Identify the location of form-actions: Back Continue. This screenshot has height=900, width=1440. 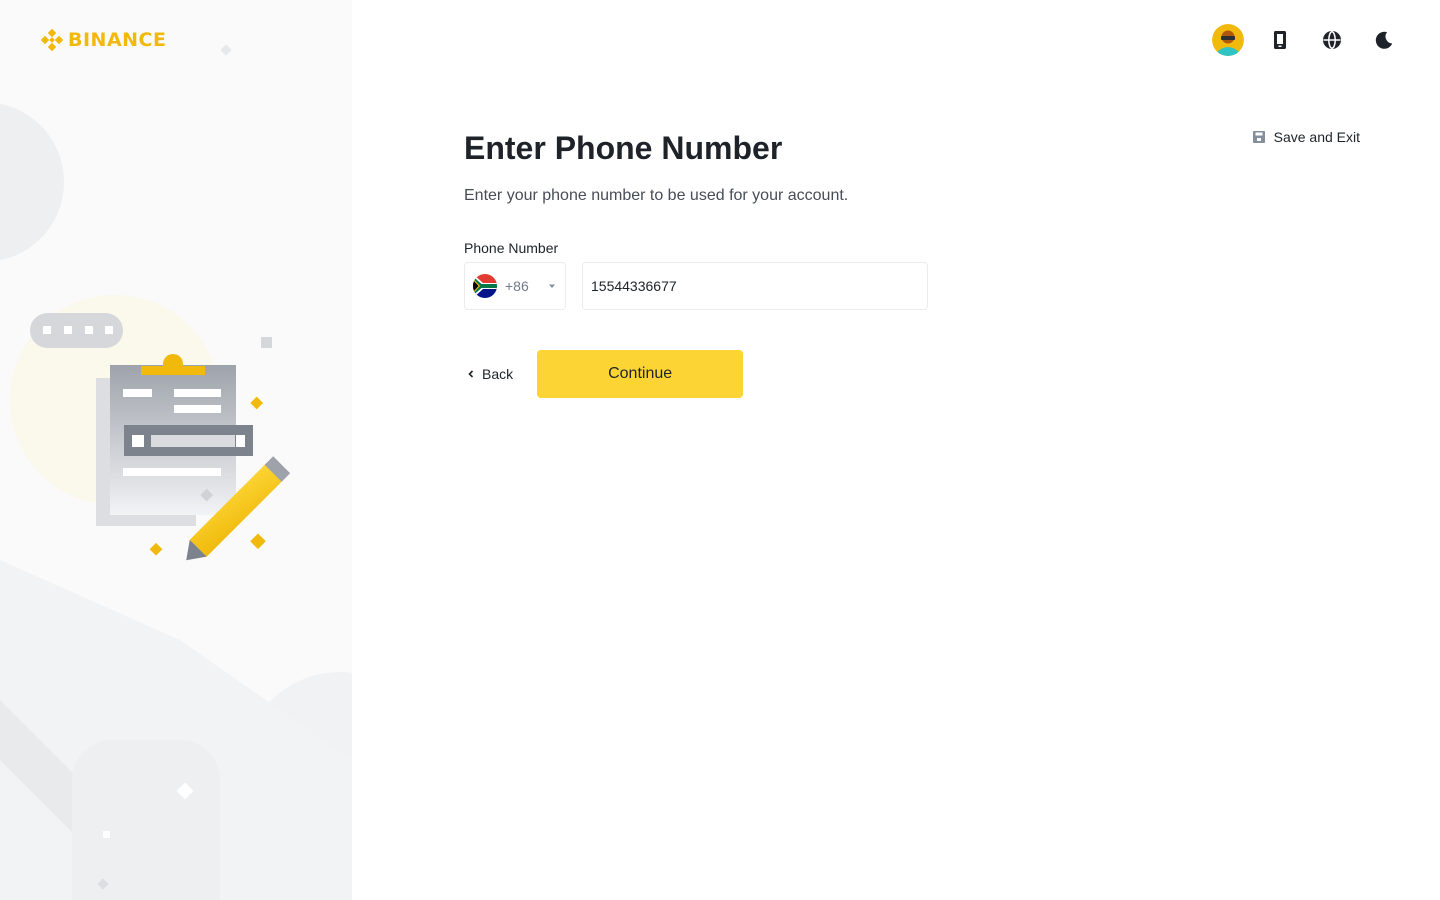
(724, 374).